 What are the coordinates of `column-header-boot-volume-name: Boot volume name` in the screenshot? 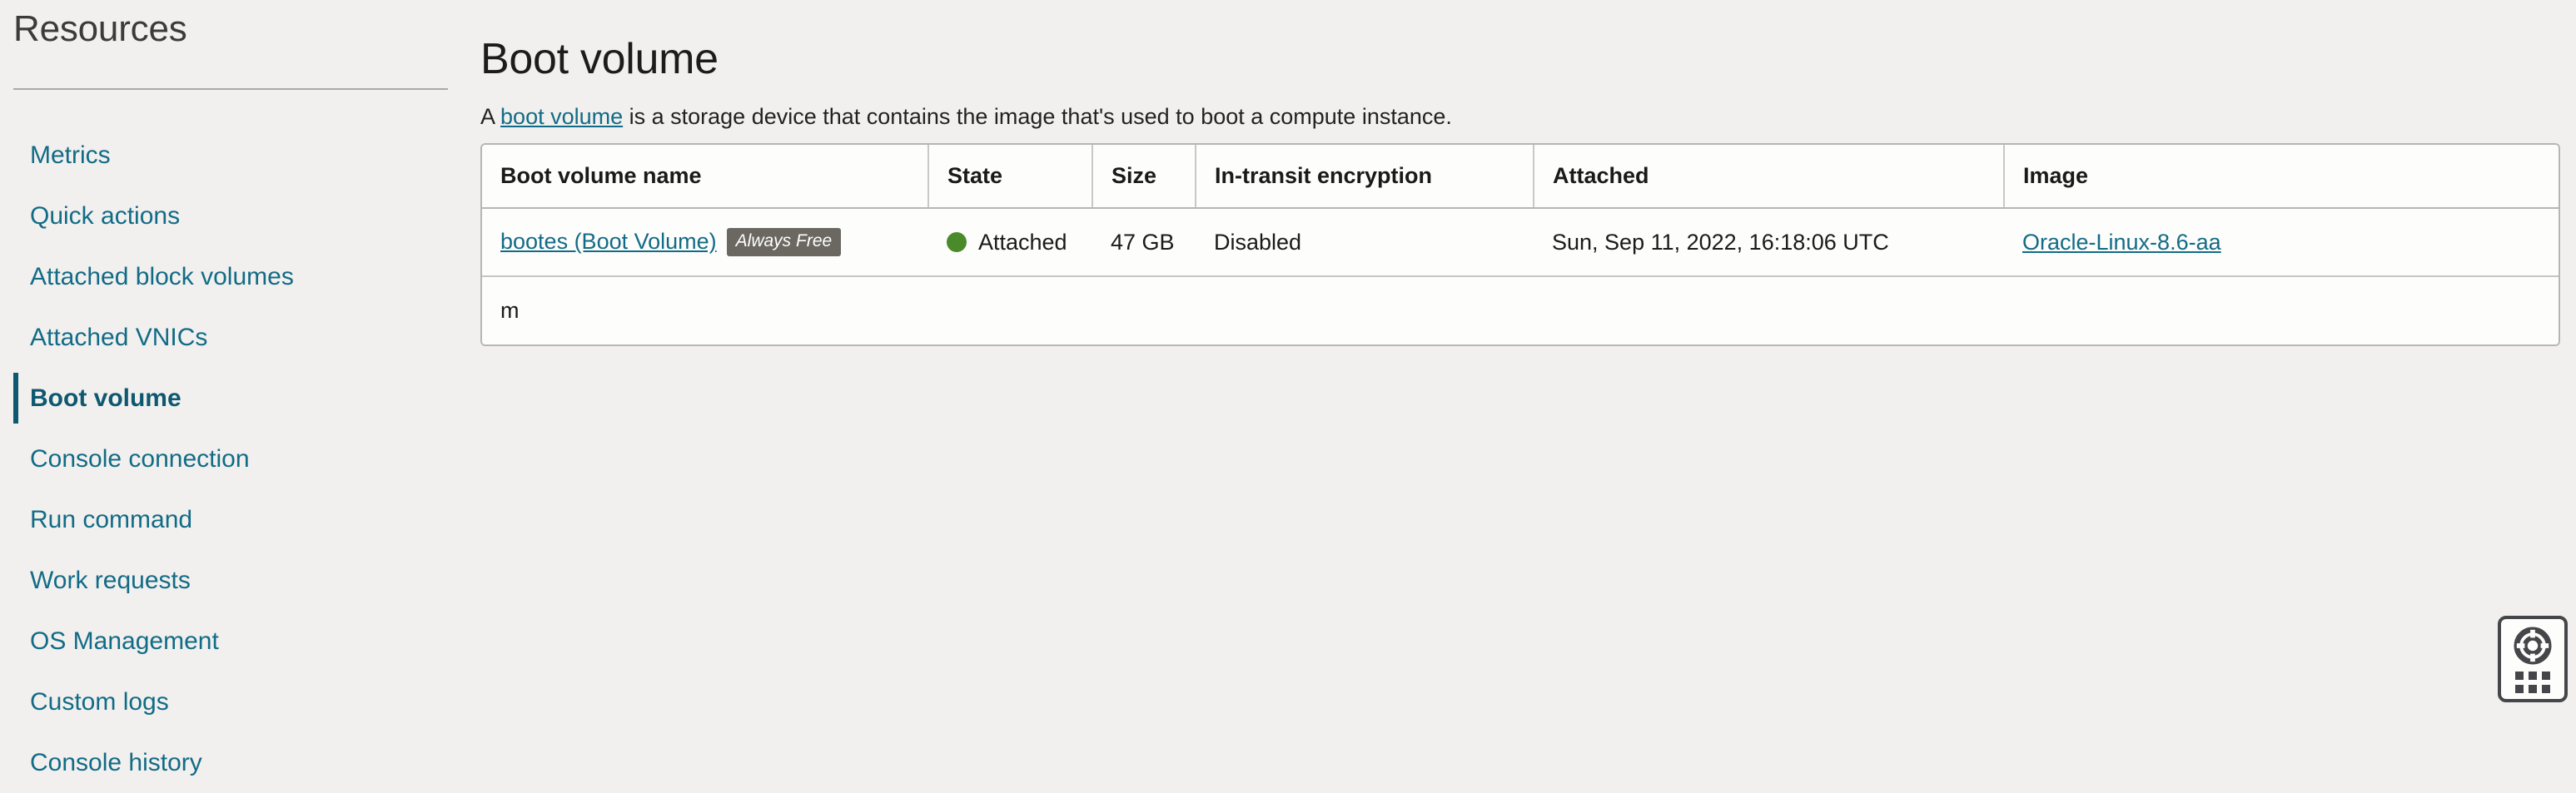 It's located at (705, 177).